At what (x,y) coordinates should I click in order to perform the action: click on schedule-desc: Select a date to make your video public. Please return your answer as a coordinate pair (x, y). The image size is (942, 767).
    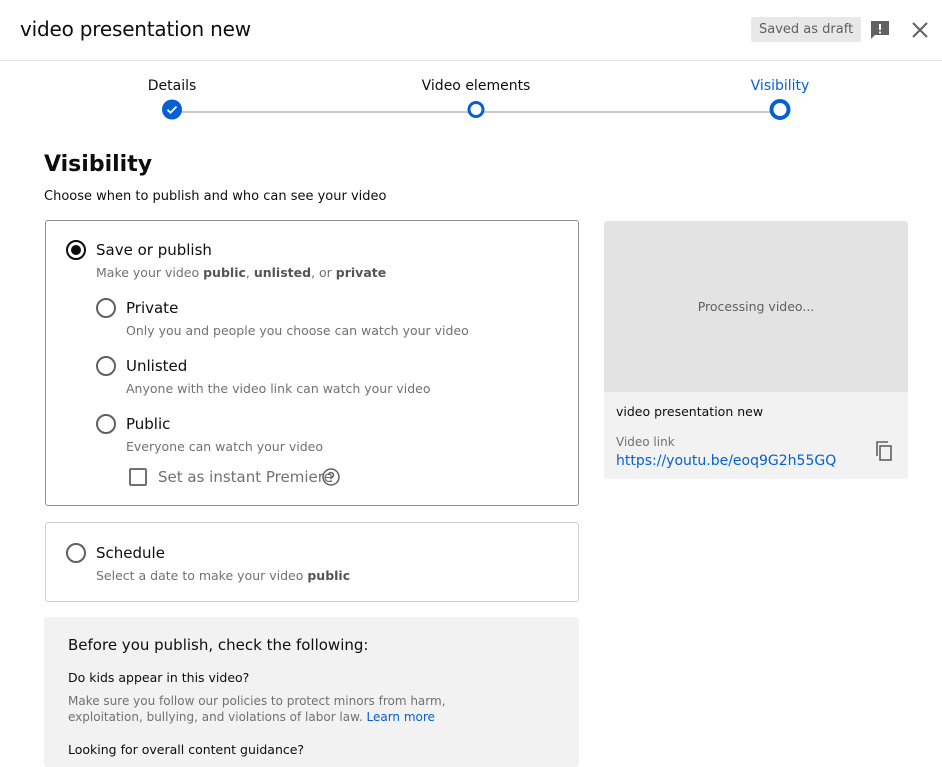
    Looking at the image, I should click on (223, 575).